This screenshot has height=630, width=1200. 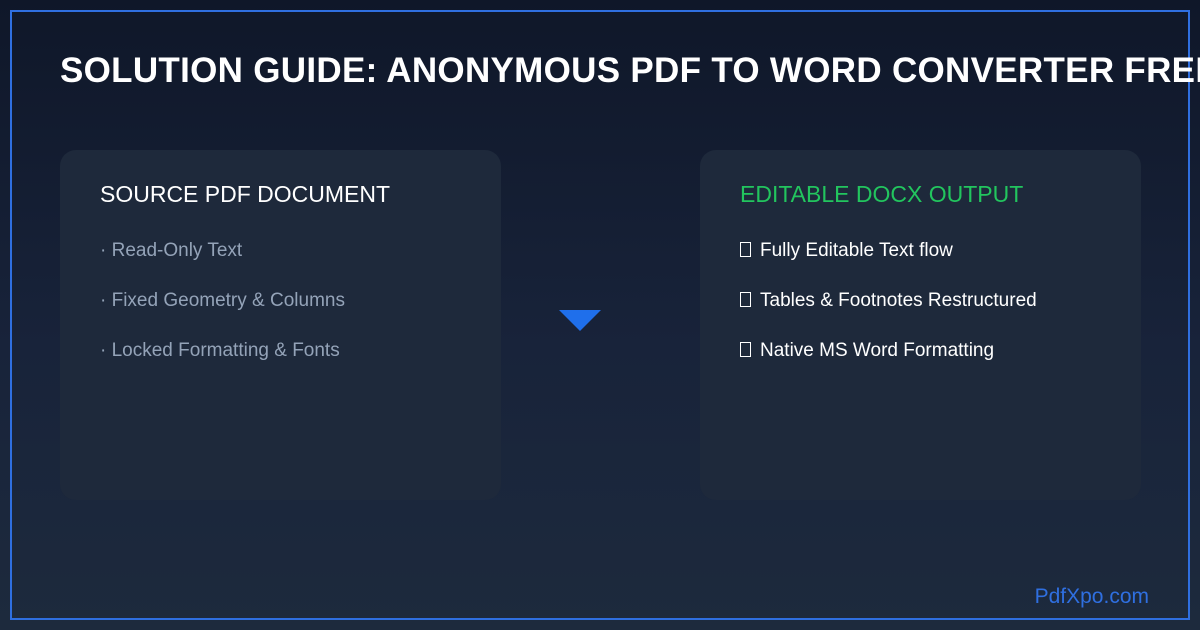 What do you see at coordinates (222, 264) in the screenshot?
I see `source-feature-item: · Read-Only Text` at bounding box center [222, 264].